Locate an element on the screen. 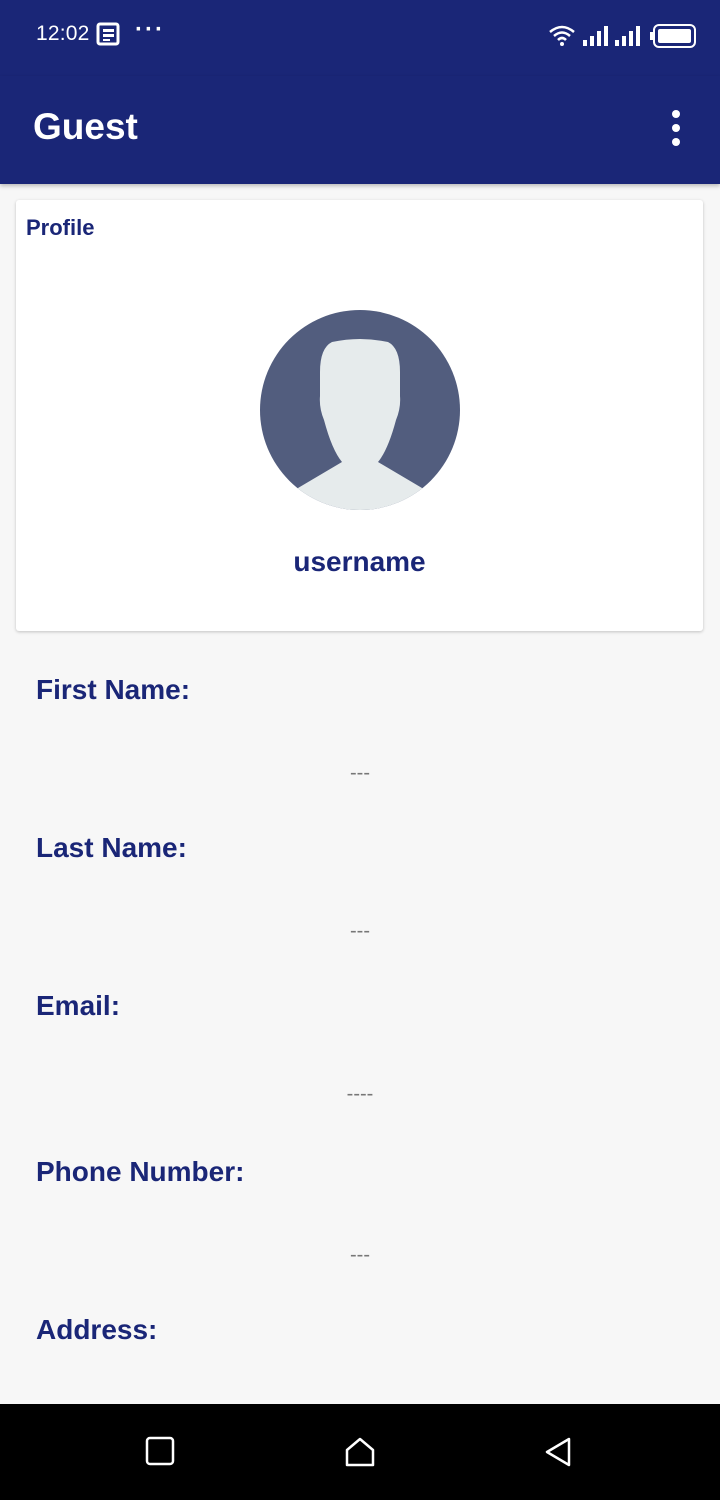 Image resolution: width=720 pixels, height=1500 pixels. person-avatar-icon is located at coordinates (360, 410).